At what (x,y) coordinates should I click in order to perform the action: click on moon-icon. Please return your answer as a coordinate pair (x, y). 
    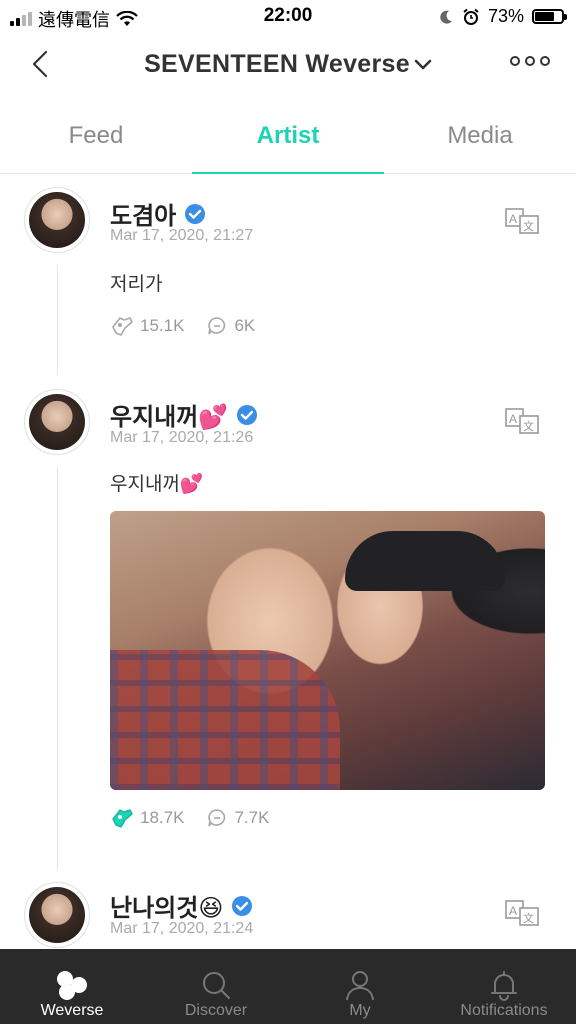
    Looking at the image, I should click on (446, 17).